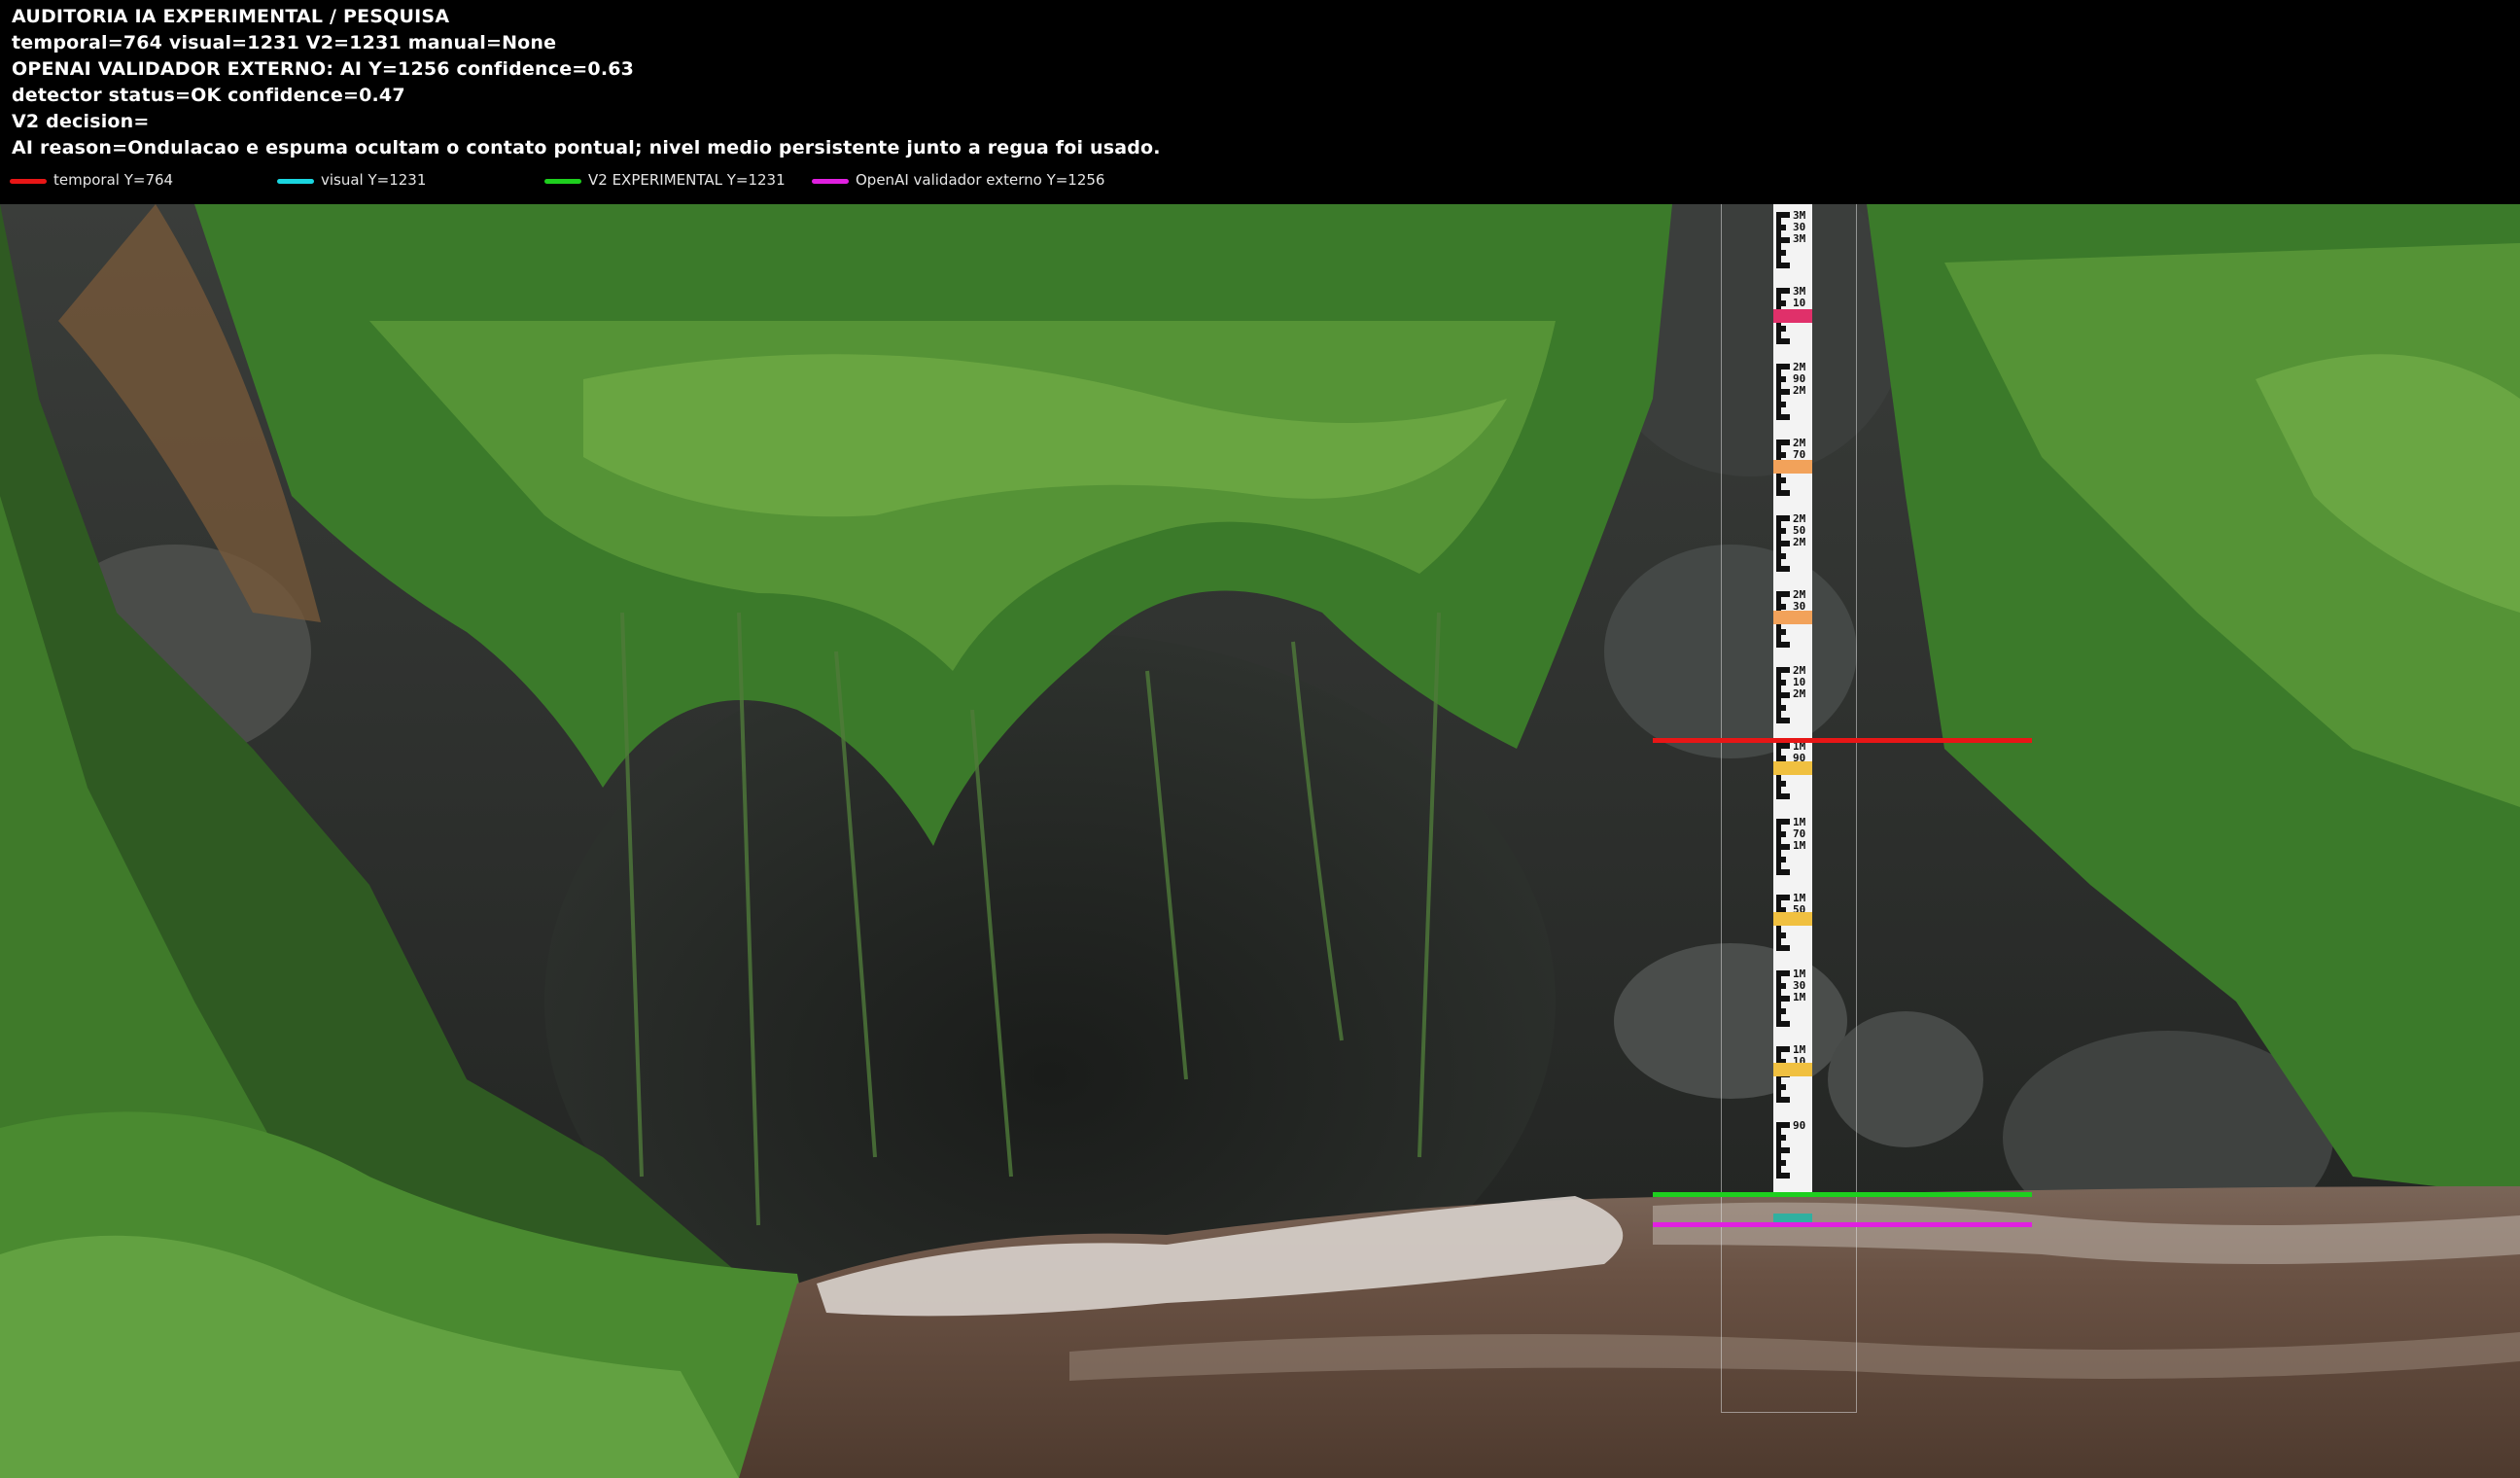  Describe the element at coordinates (1792, 1000) in the screenshot. I see `gauge-segment: 1M 30 1M` at that location.